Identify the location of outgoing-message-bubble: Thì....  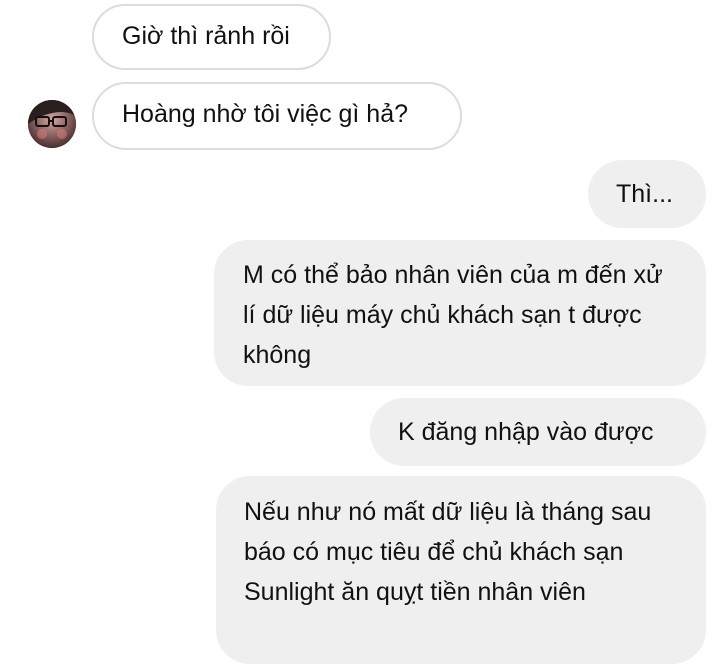
(647, 194).